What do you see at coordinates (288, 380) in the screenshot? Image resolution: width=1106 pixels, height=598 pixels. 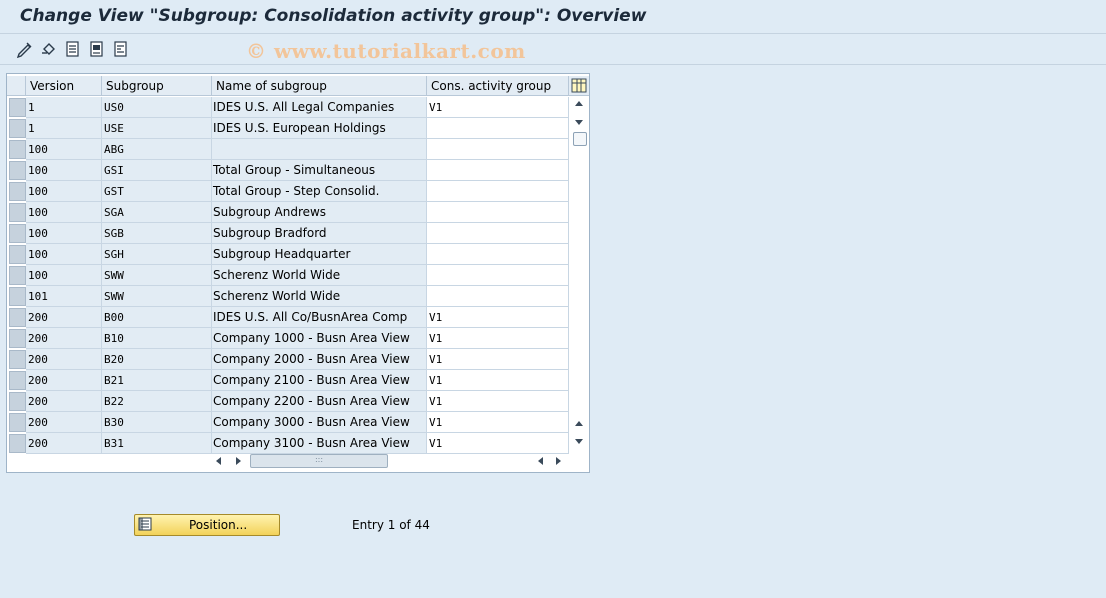 I see `table-row: 200 B21 Company 2100 - Busn Area View V1` at bounding box center [288, 380].